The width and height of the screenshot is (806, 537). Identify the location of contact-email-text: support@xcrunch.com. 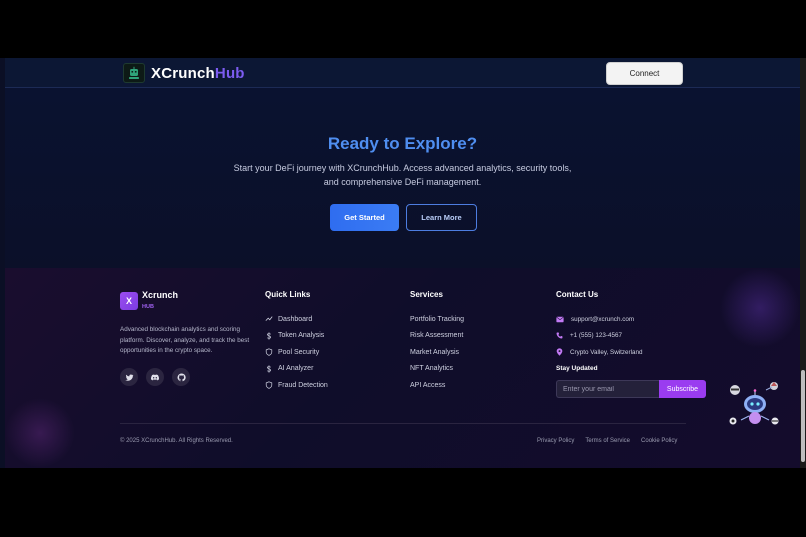
(603, 319).